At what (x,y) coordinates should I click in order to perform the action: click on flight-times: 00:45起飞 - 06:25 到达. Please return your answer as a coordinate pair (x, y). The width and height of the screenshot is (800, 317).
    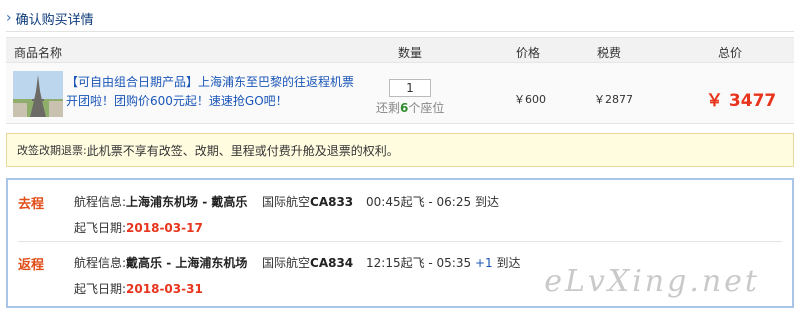
    Looking at the image, I should click on (432, 202).